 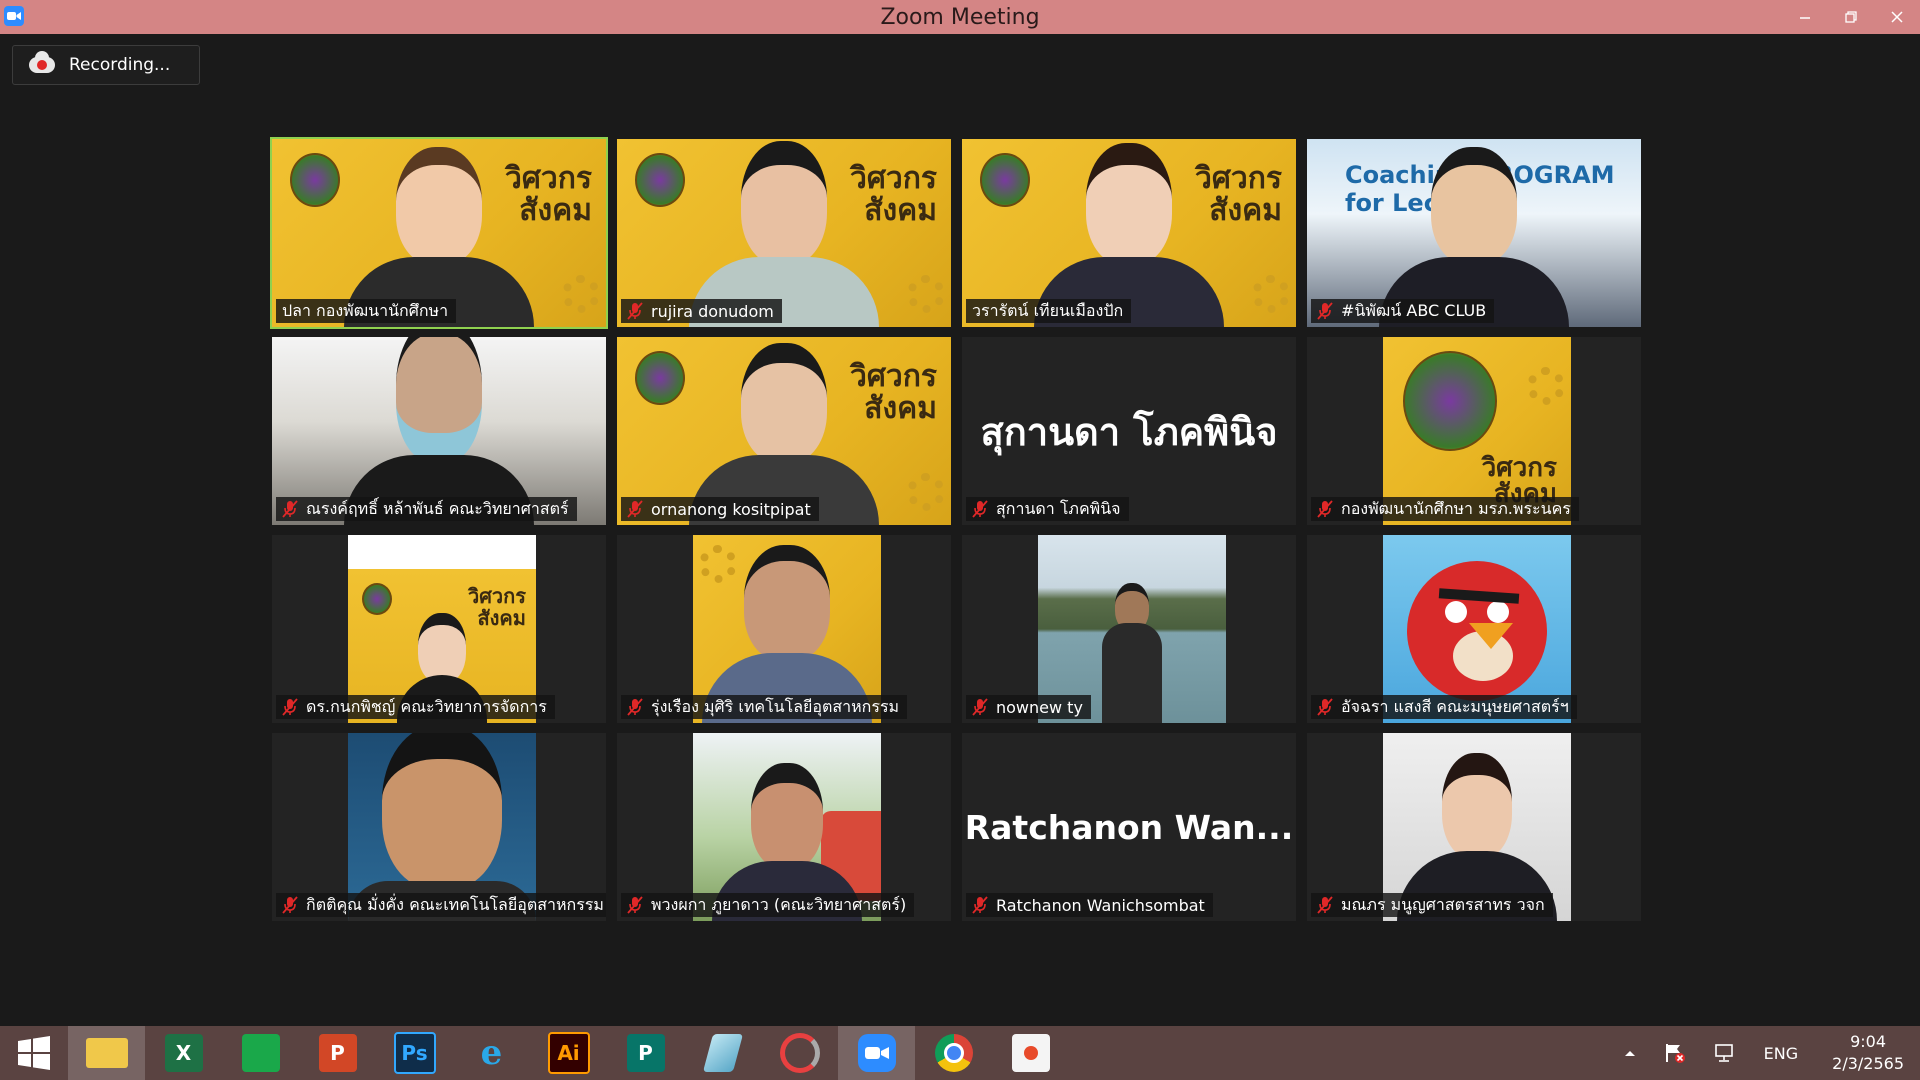 I want to click on participant-tile: มณภร มนูญศาสตรสาทร วจก, so click(x=1474, y=827).